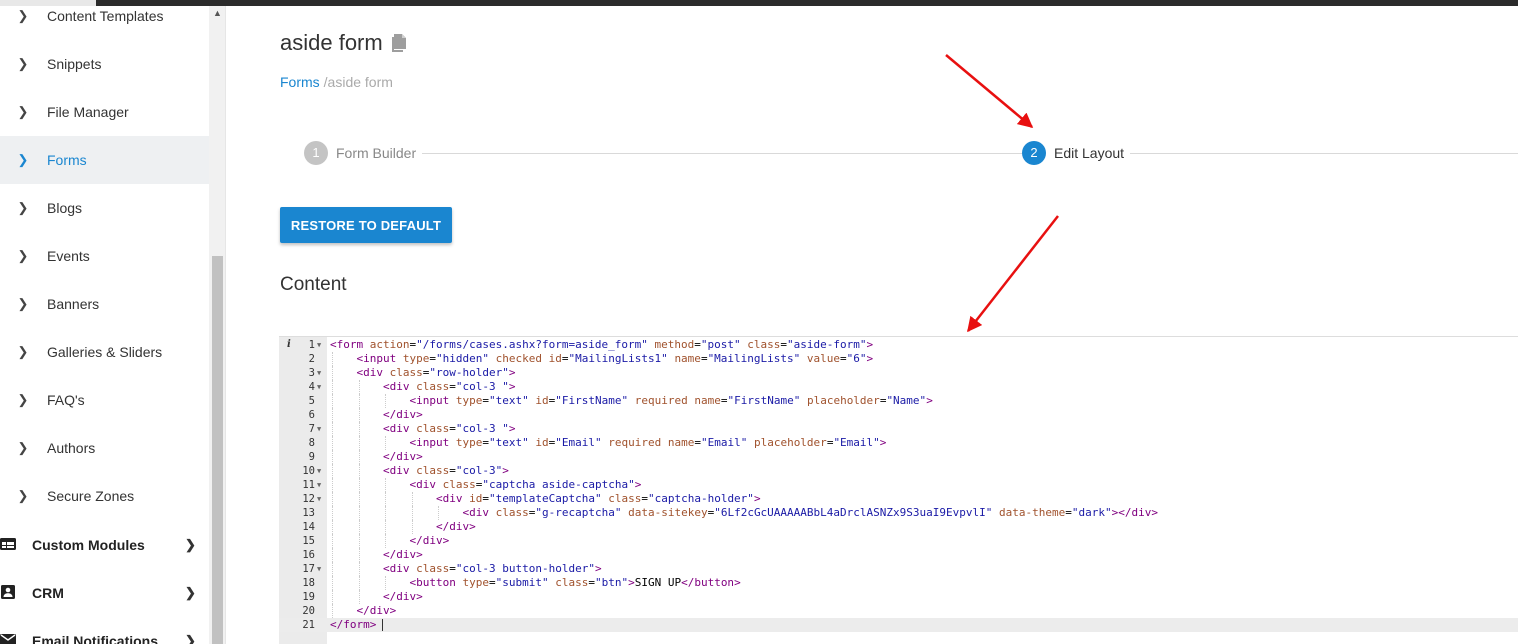 The width and height of the screenshot is (1518, 644). Describe the element at coordinates (898, 373) in the screenshot. I see `code-line: 3 ▼ <div class="row-holder">` at that location.